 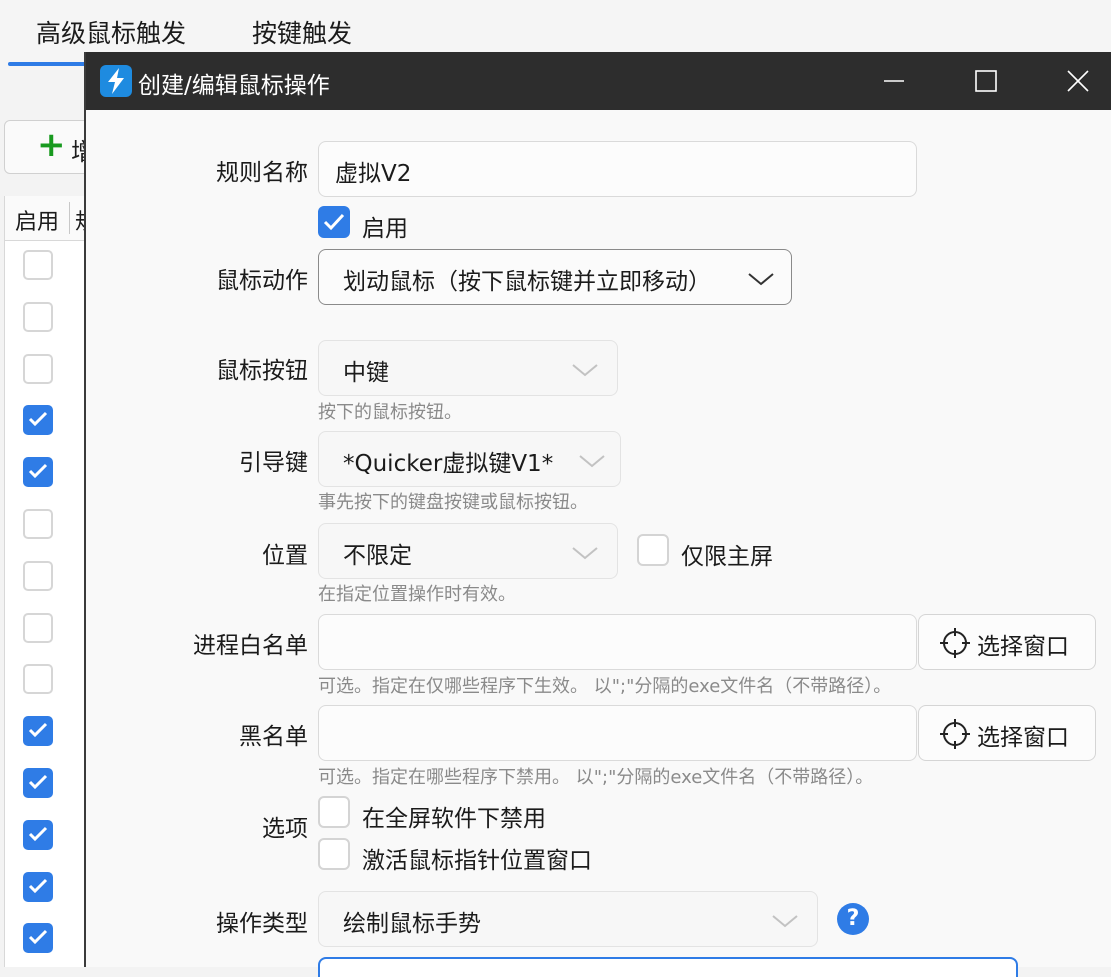 What do you see at coordinates (385, 229) in the screenshot?
I see `enabled-label: 启用` at bounding box center [385, 229].